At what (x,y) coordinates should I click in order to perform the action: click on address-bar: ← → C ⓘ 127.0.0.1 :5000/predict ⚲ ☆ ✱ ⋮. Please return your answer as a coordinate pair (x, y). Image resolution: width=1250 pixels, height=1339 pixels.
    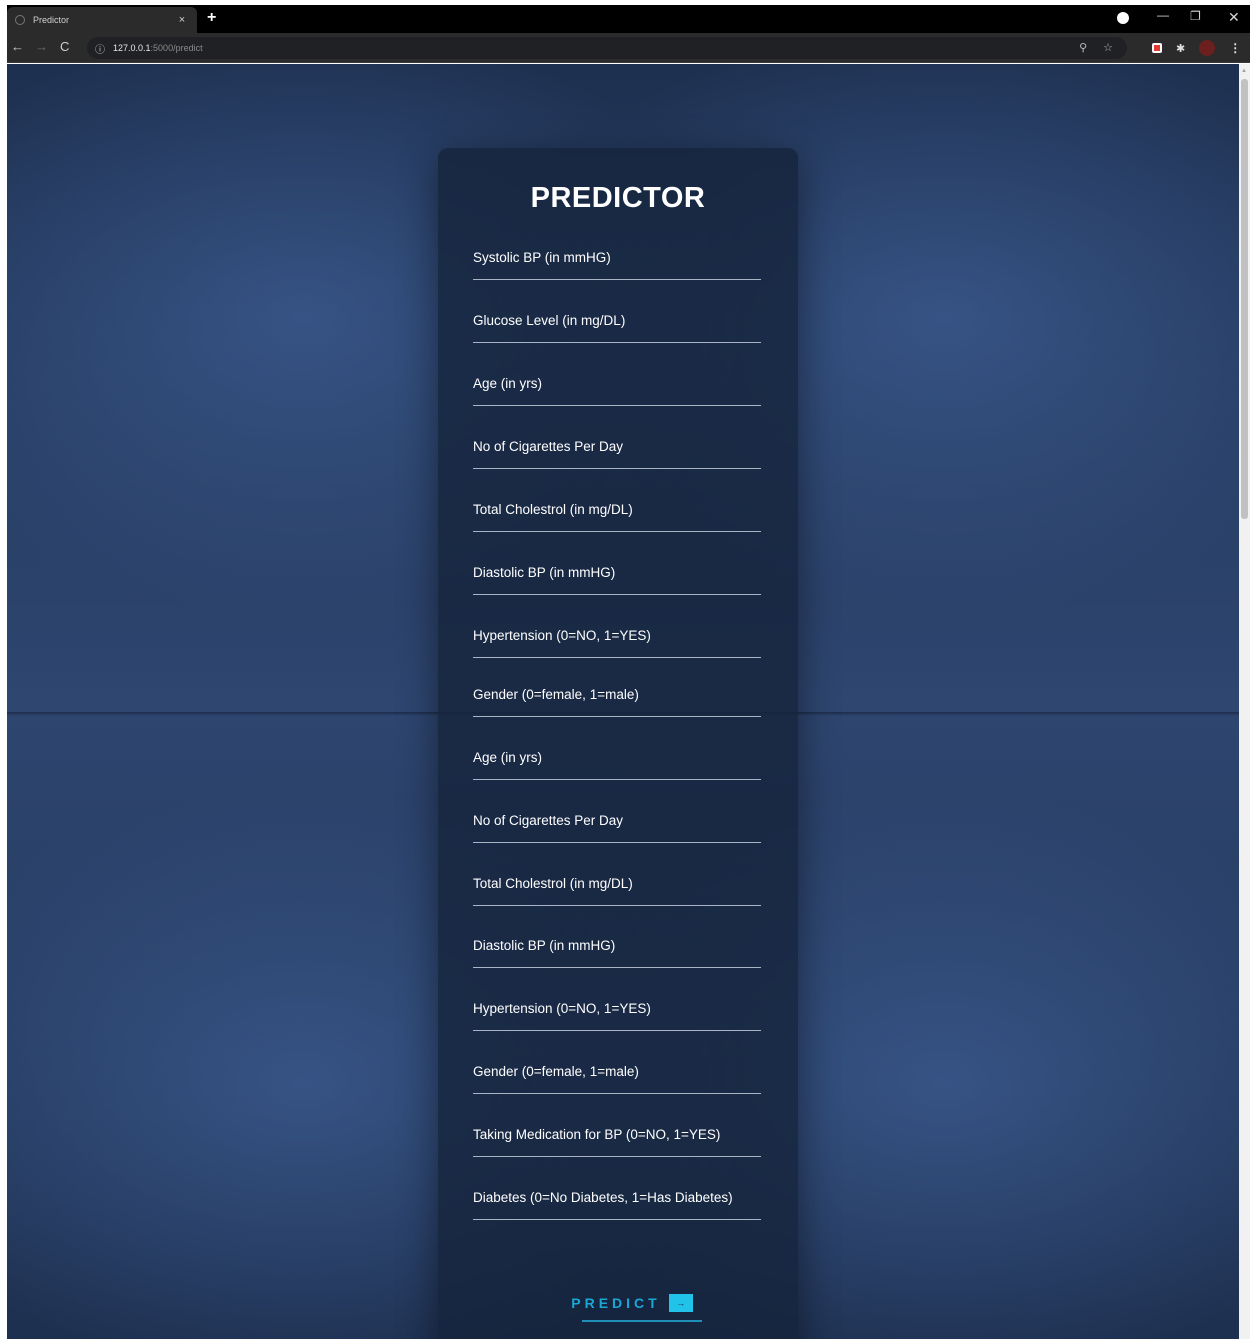
    Looking at the image, I should click on (628, 48).